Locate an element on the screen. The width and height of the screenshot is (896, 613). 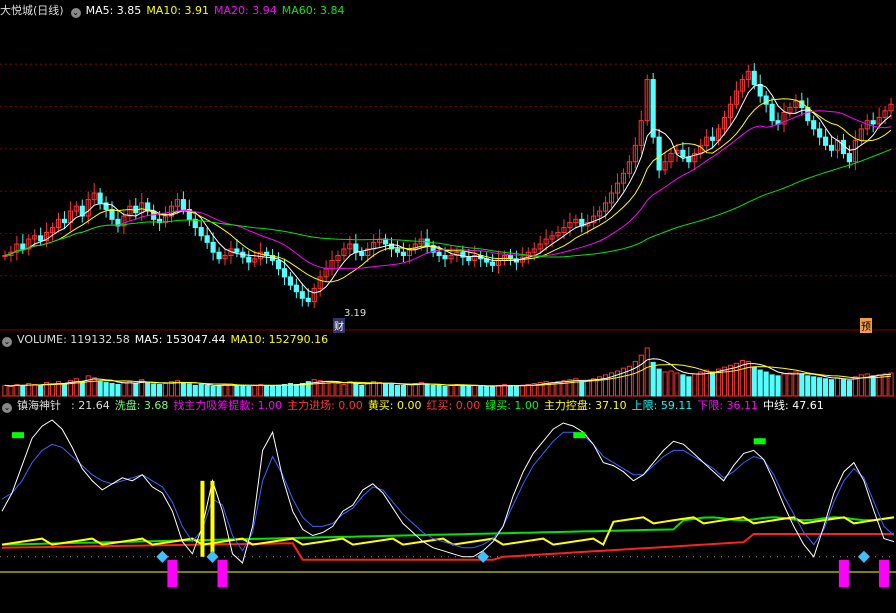
finance-tag: 财 is located at coordinates (339, 325).